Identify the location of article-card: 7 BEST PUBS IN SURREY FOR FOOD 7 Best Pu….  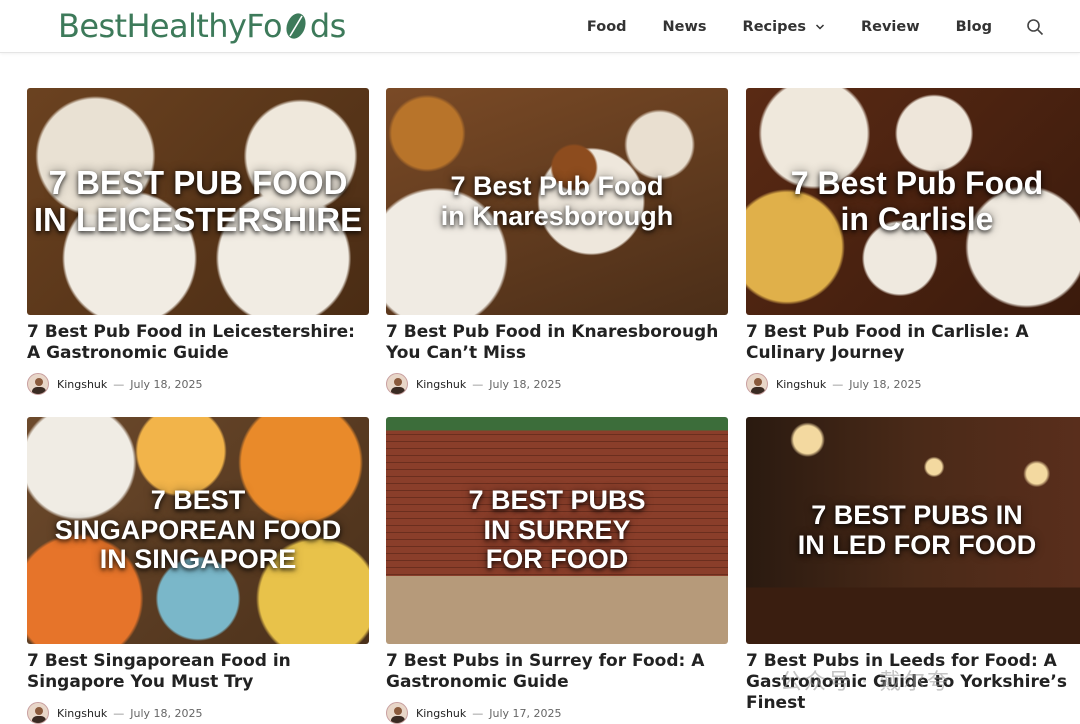
(557, 570).